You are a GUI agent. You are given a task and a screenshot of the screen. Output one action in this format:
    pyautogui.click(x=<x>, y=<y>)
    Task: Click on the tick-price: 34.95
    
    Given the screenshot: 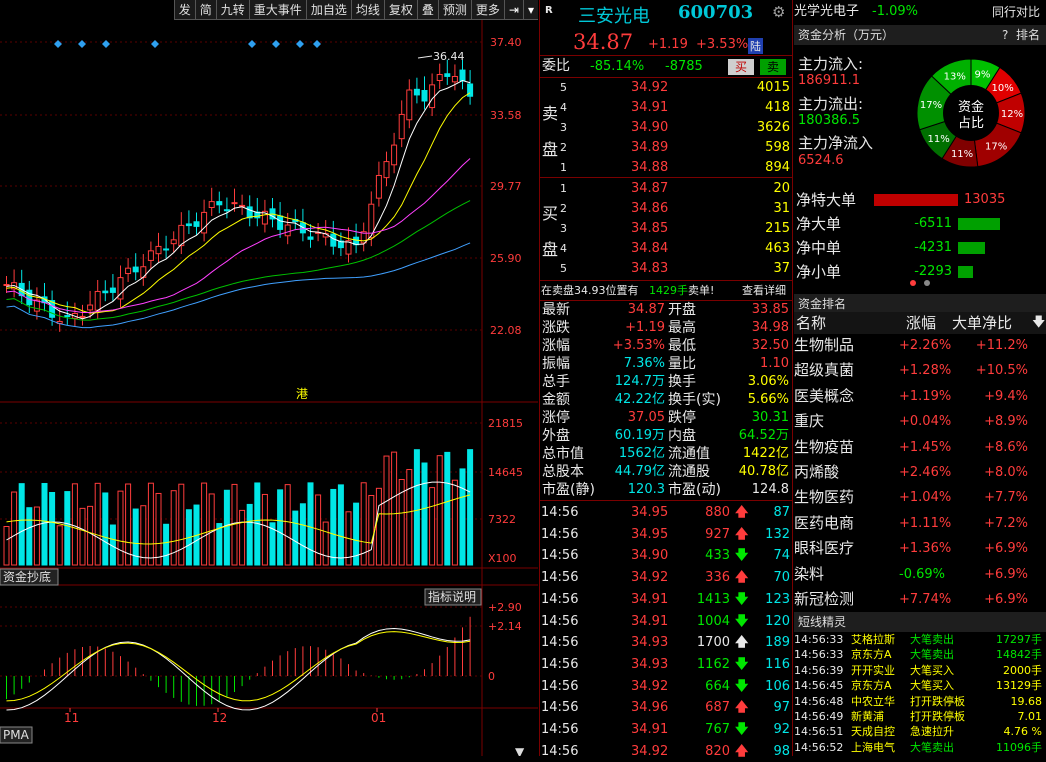 What is the action you would take?
    pyautogui.click(x=650, y=512)
    